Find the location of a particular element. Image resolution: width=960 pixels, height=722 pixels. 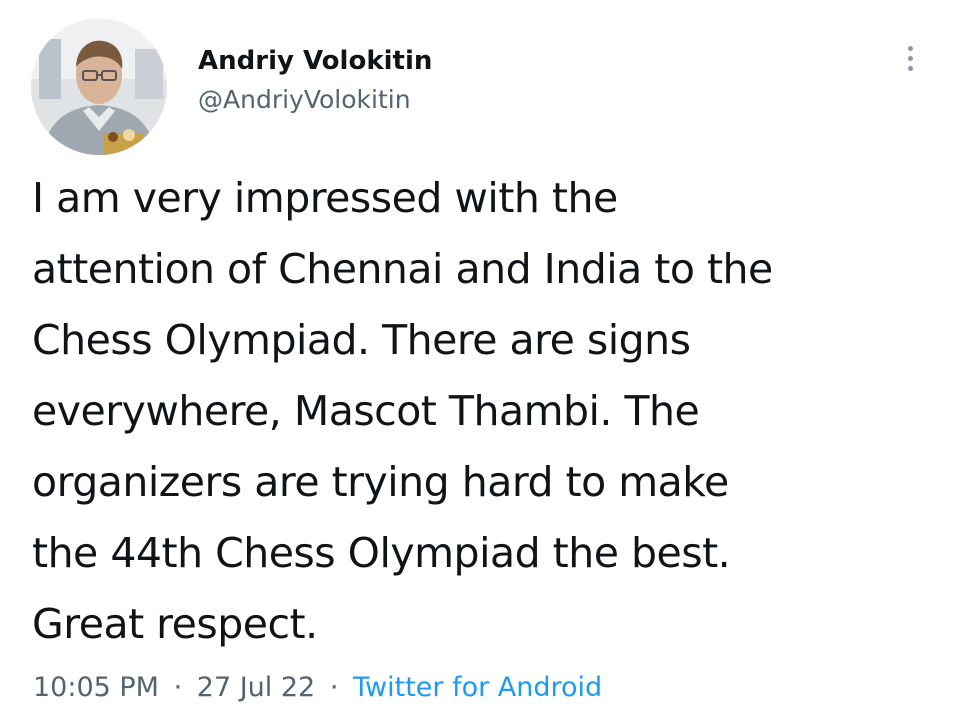

more-options-button is located at coordinates (910, 58).